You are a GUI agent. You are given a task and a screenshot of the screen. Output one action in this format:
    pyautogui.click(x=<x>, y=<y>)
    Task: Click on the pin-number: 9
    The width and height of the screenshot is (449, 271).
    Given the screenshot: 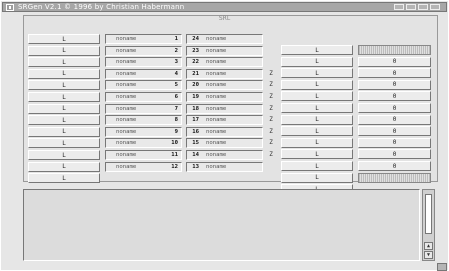 What is the action you would take?
    pyautogui.click(x=176, y=131)
    